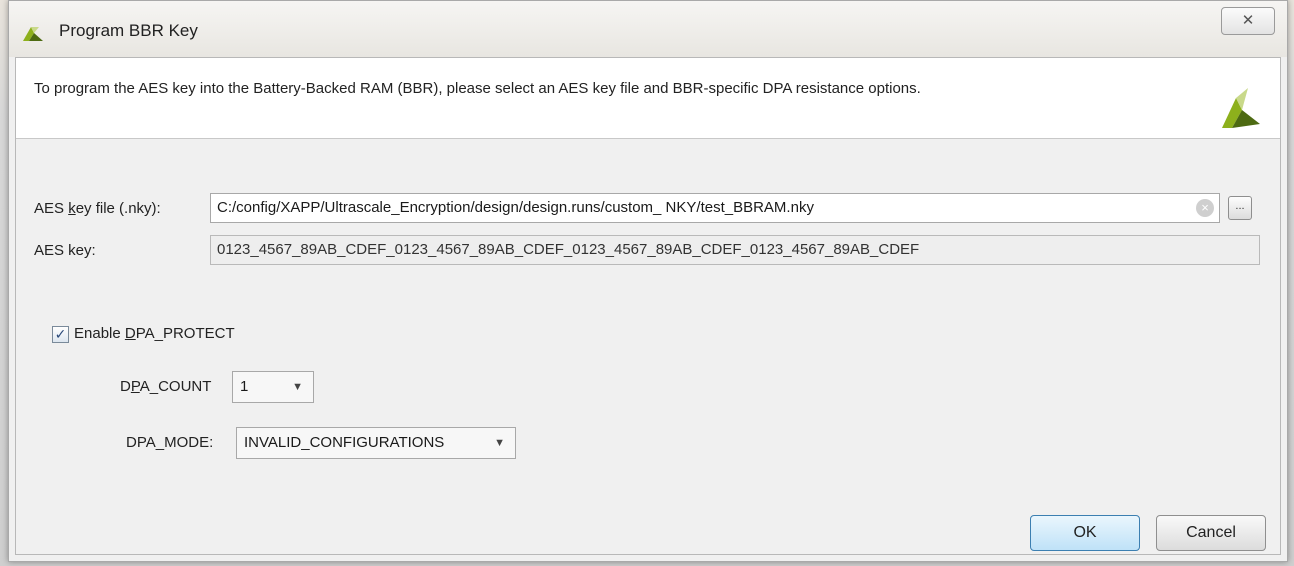  What do you see at coordinates (1211, 533) in the screenshot?
I see `cancel-button: Cancel` at bounding box center [1211, 533].